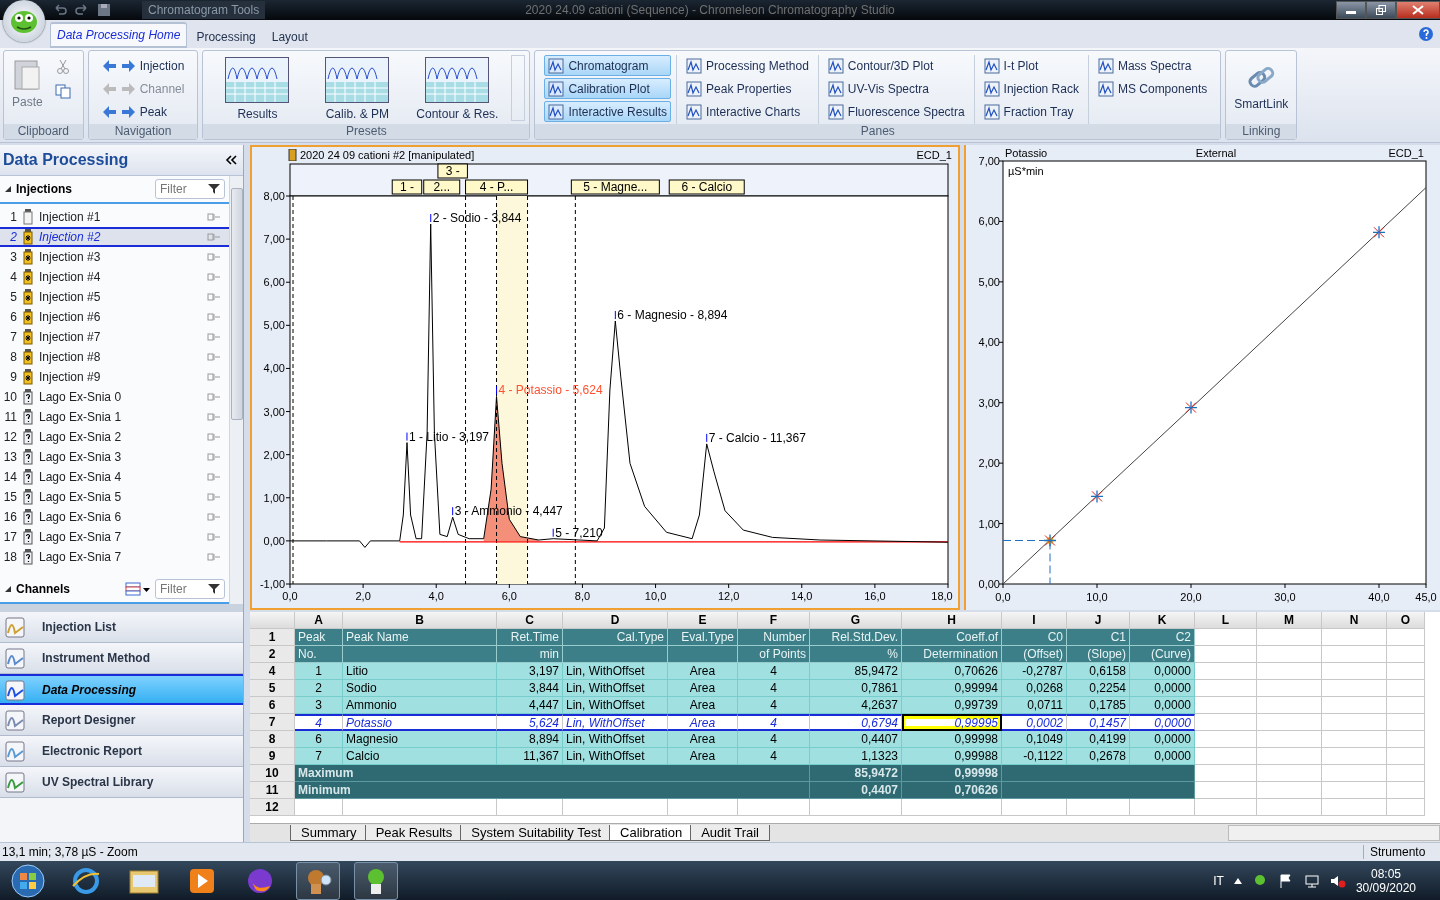  Describe the element at coordinates (730, 833) in the screenshot. I see `sheet-tab: Audit Trail` at that location.